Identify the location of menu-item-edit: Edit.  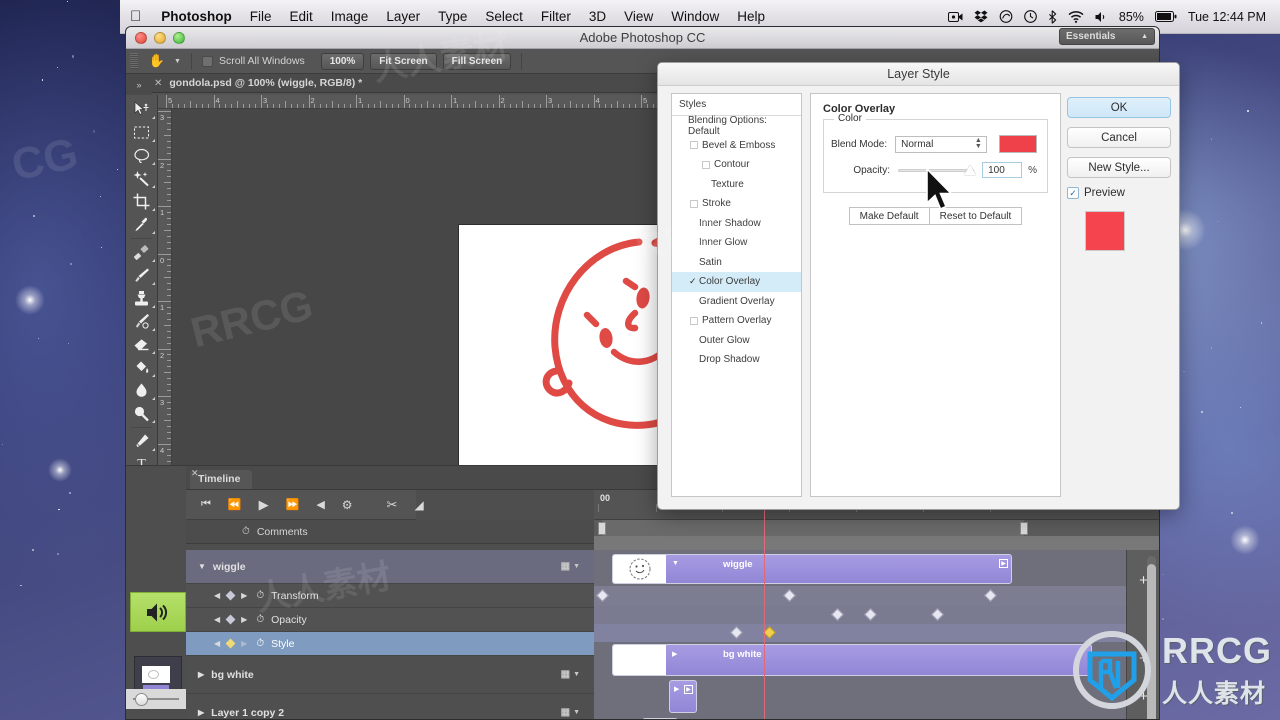
(301, 16).